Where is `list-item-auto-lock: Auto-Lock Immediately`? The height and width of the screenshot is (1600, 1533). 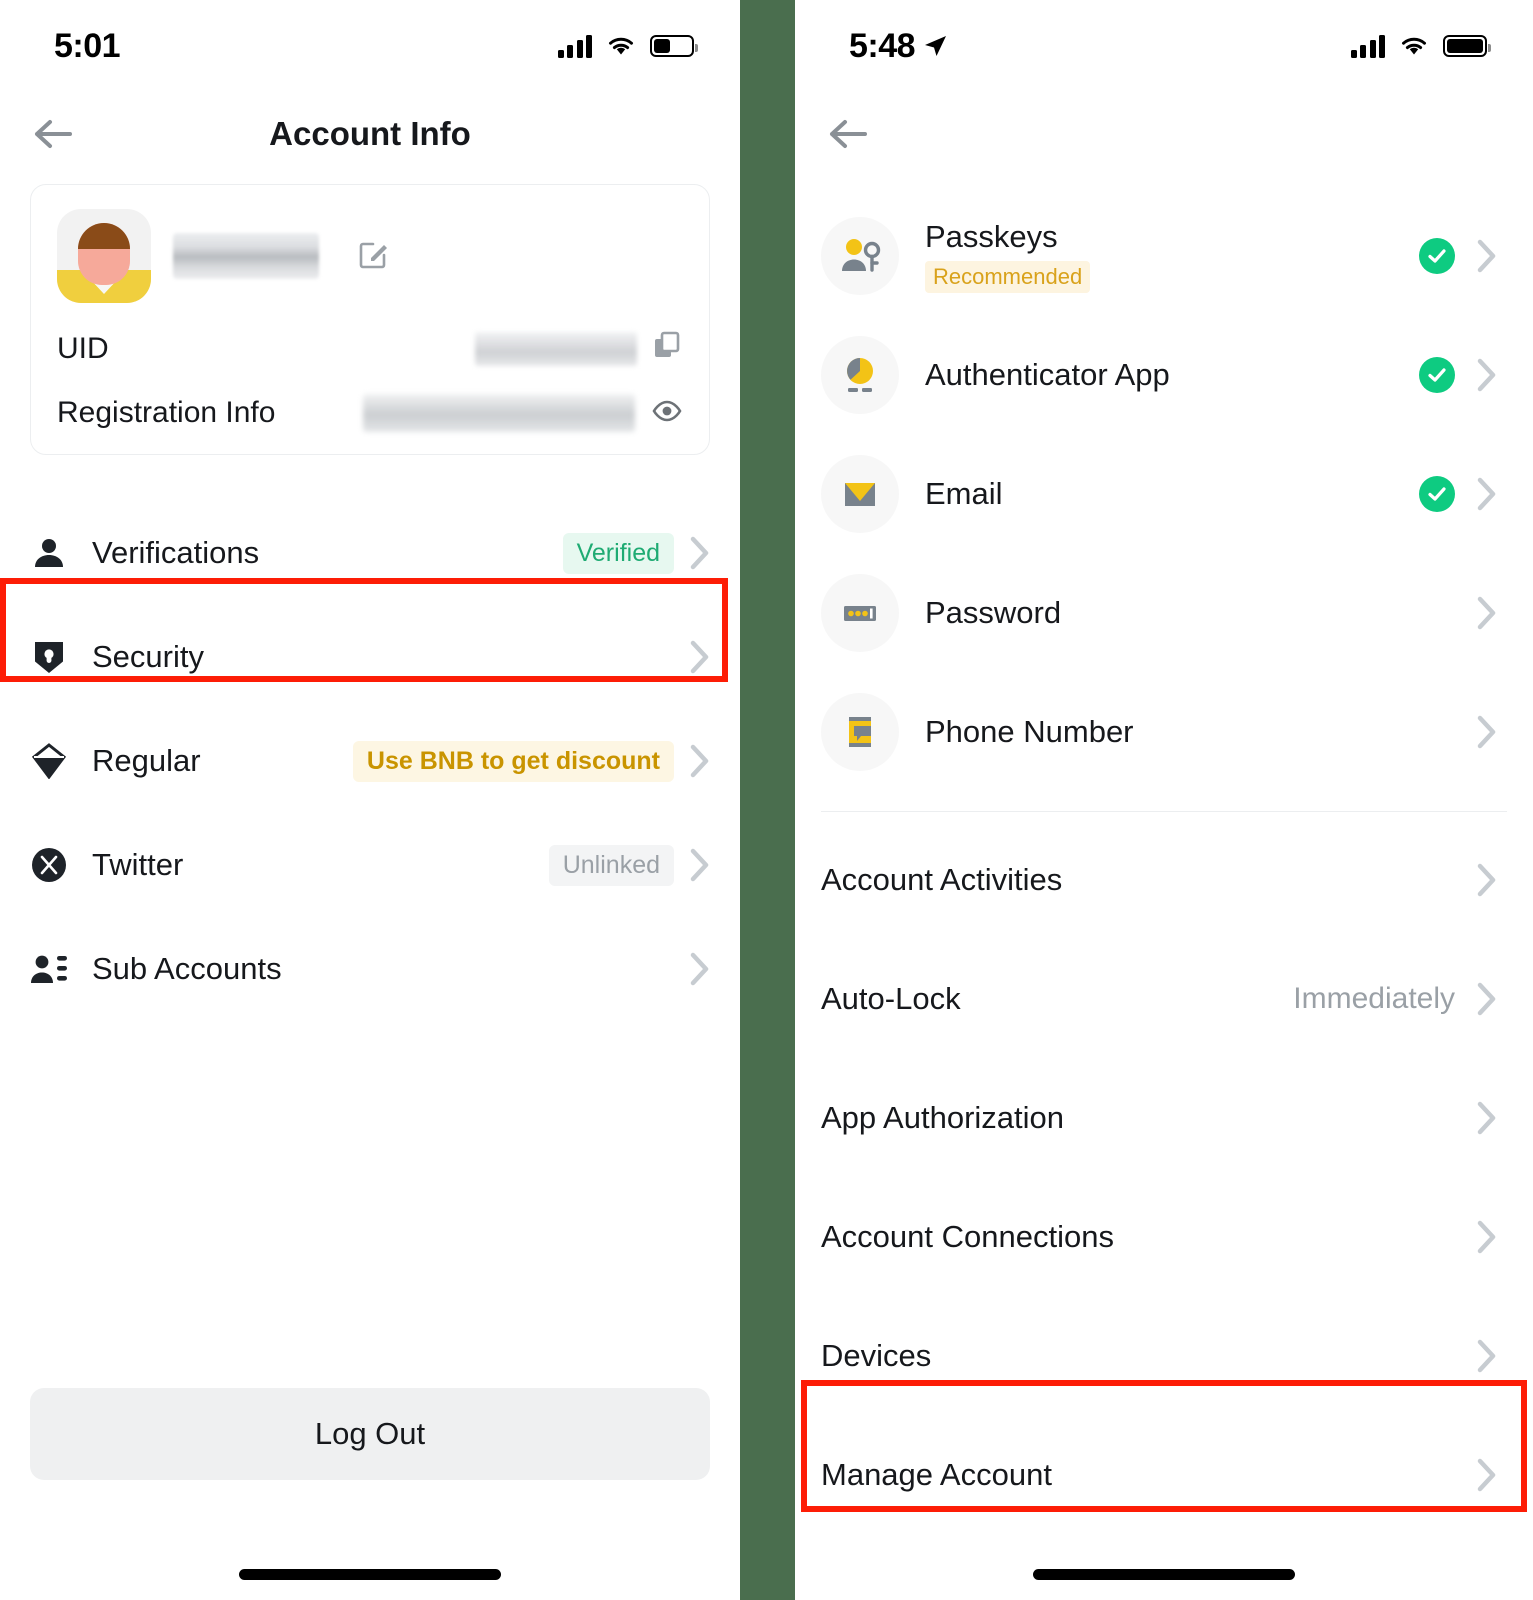
list-item-auto-lock: Auto-Lock Immediately is located at coordinates (1164, 998).